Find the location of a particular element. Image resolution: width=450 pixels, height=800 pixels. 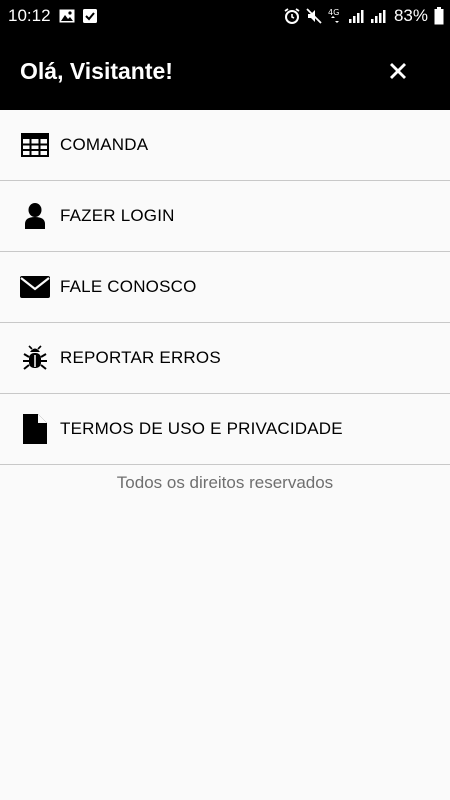

status-left: 10:12 is located at coordinates (52, 16).